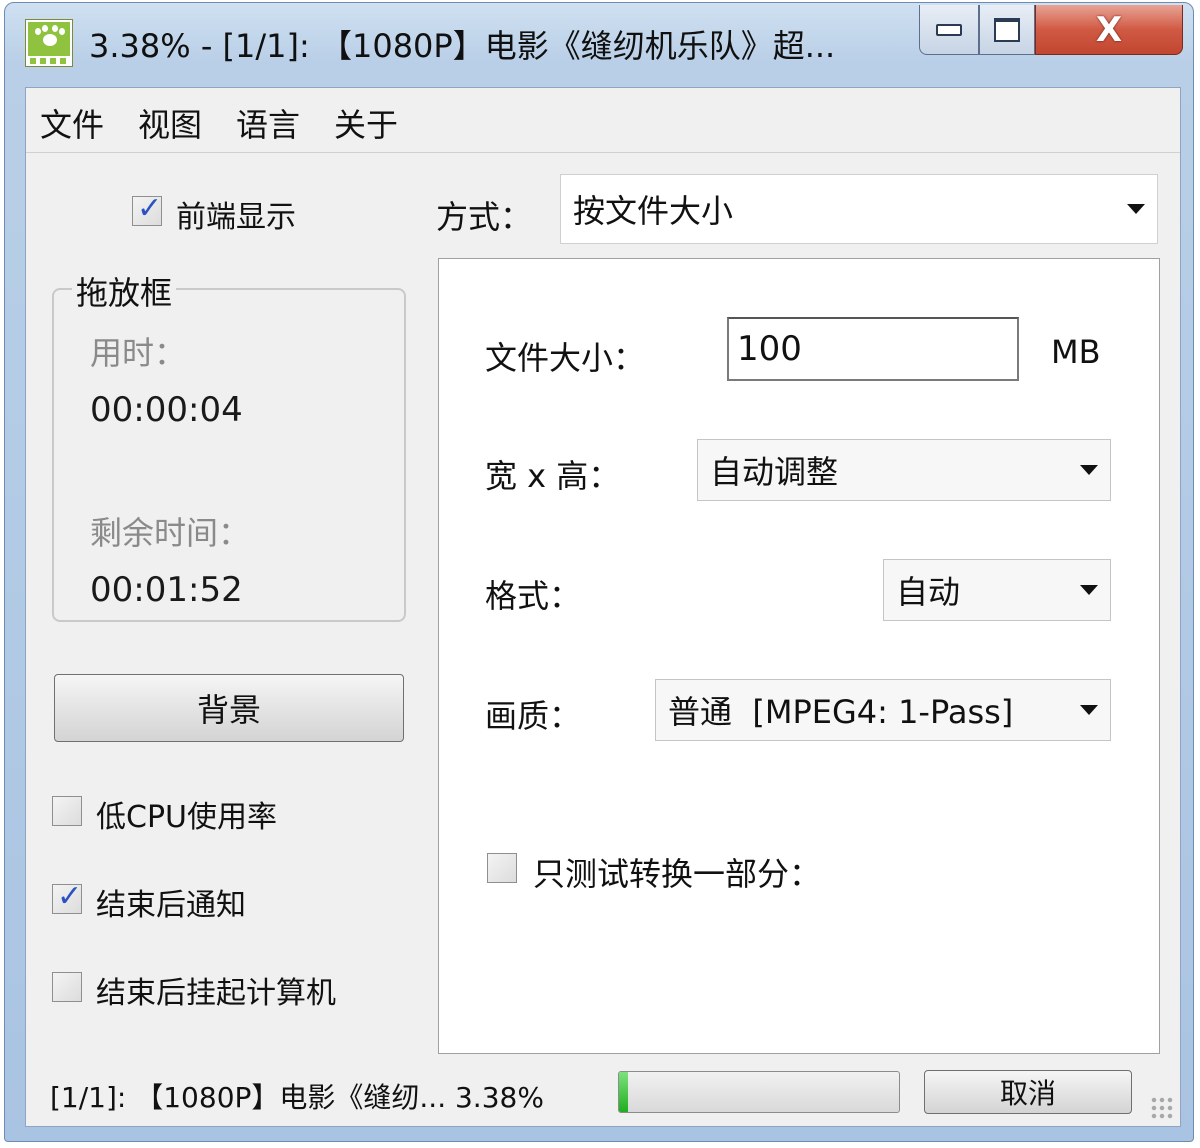 This screenshot has width=1200, height=1148. What do you see at coordinates (928, 592) in the screenshot?
I see `format-value: 自动` at bounding box center [928, 592].